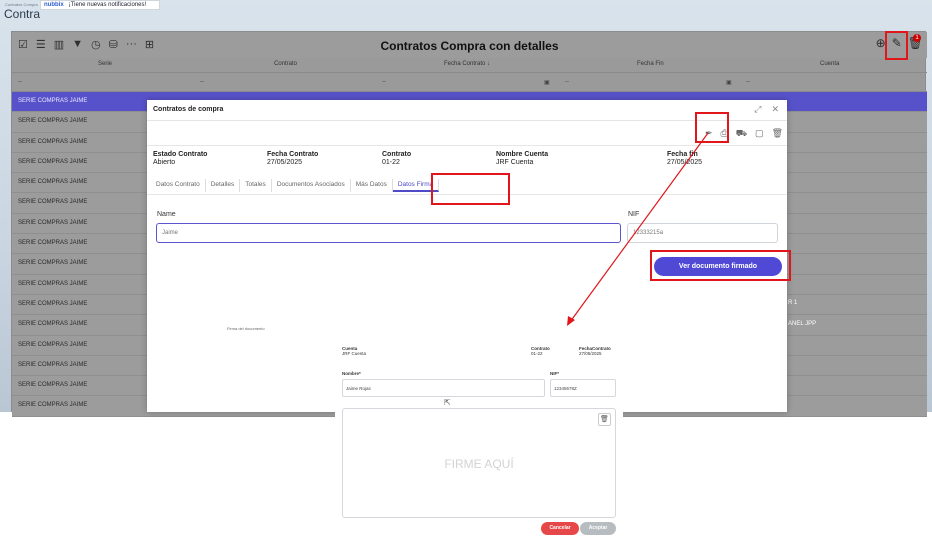 The image size is (932, 539). What do you see at coordinates (391, 162) in the screenshot?
I see `info-value: 01-22` at bounding box center [391, 162].